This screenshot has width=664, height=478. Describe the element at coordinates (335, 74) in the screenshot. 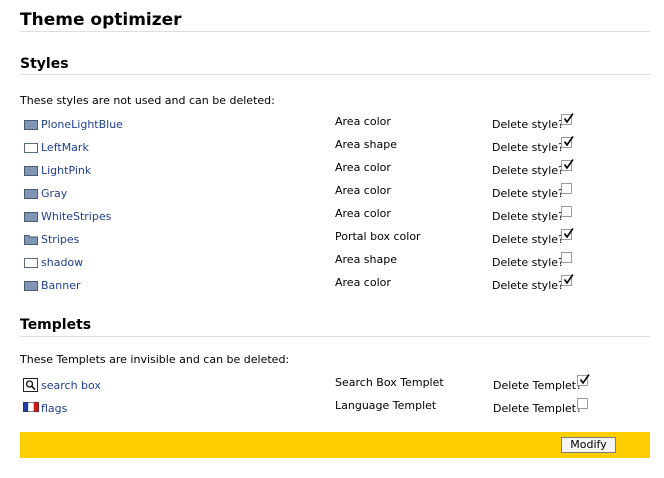

I see `styles-divider` at that location.